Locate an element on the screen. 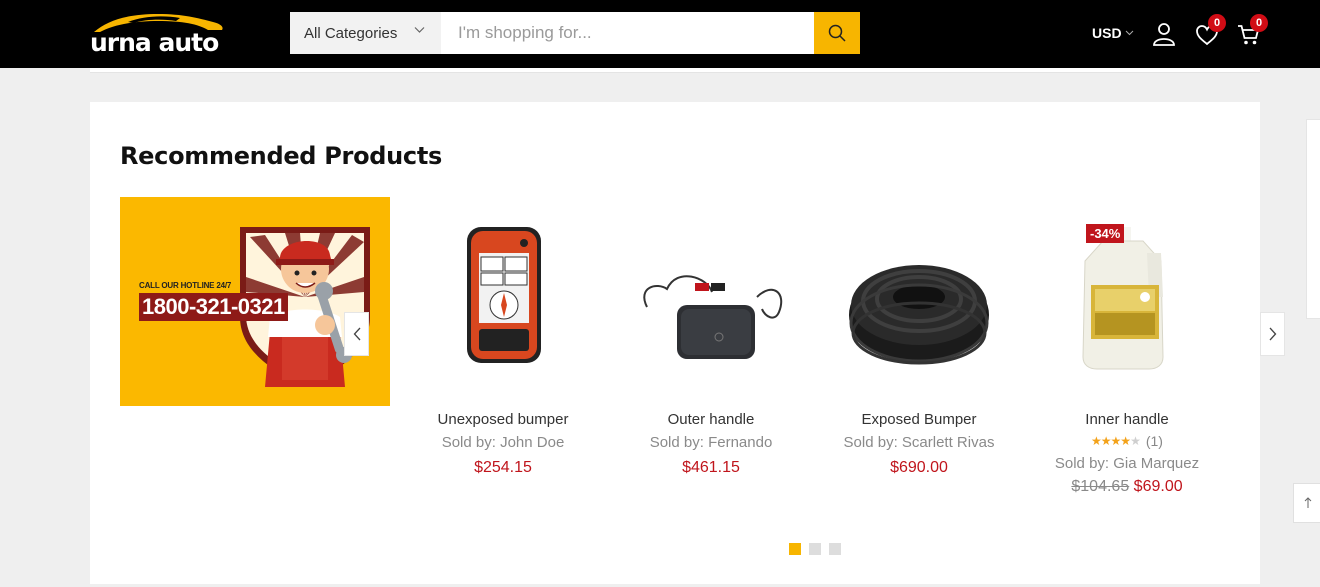  product-price-group: $104.65 $69.00 is located at coordinates (1127, 487).